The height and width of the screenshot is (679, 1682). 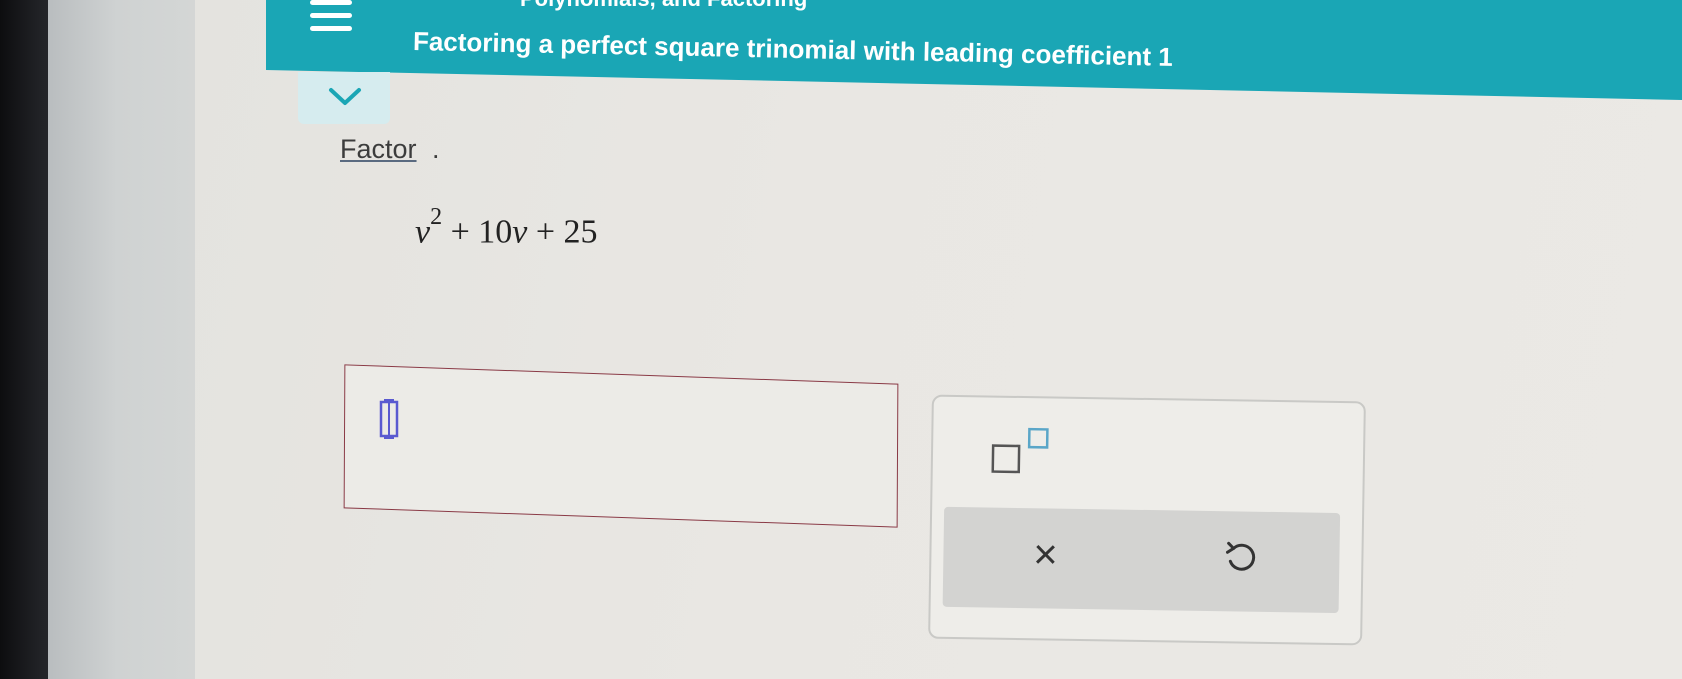 I want to click on collapse-toggle-button, so click(x=344, y=98).